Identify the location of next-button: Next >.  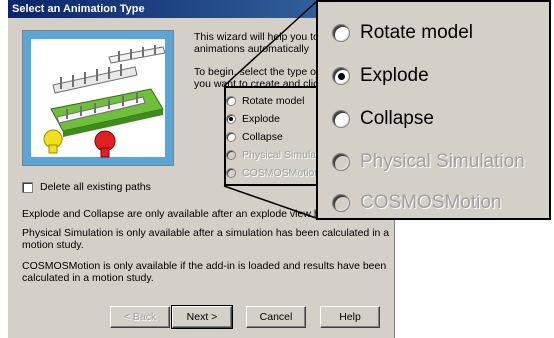
(202, 317).